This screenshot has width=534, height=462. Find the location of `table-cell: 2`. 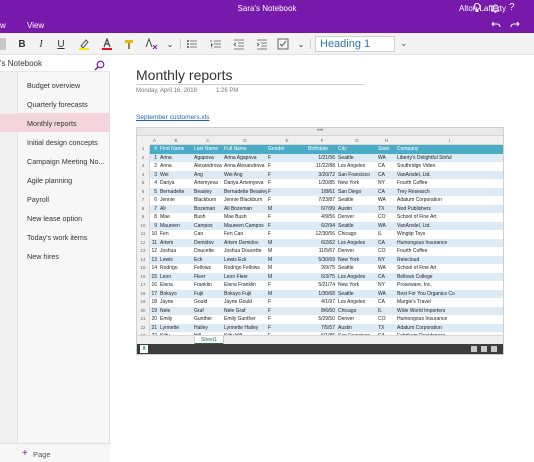

table-cell: 2 is located at coordinates (154, 166).